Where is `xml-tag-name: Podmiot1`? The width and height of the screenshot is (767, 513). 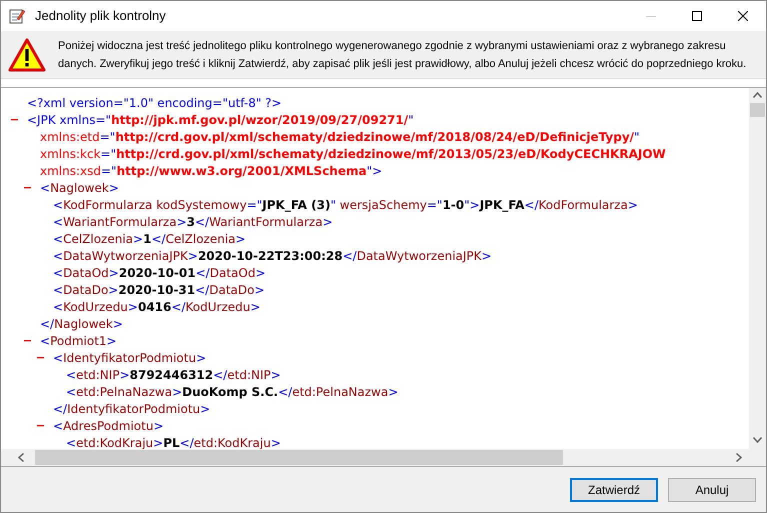 xml-tag-name: Podmiot1 is located at coordinates (78, 341).